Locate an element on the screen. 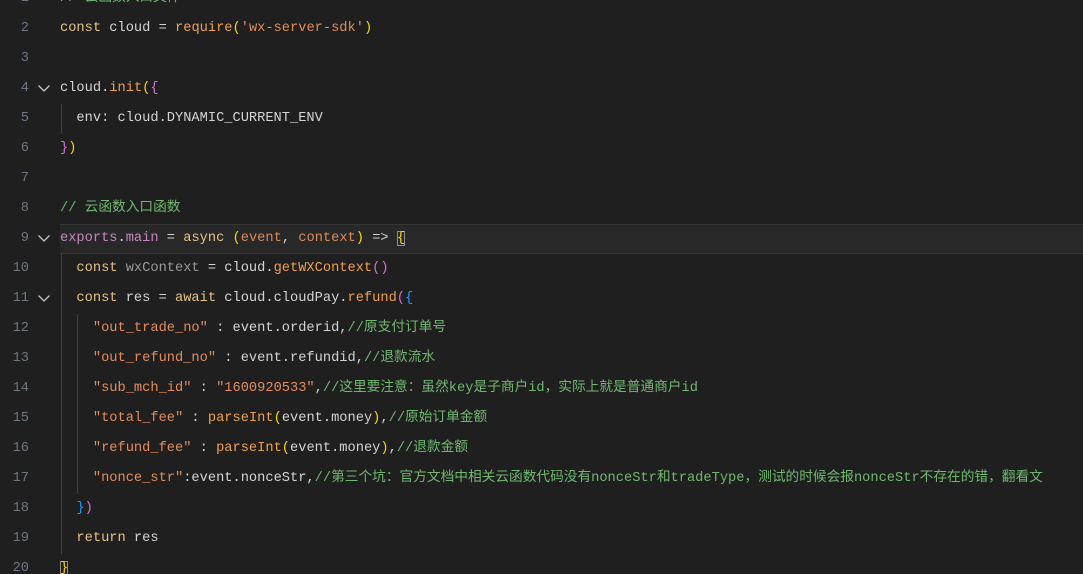 The image size is (1083, 574). code-token: event is located at coordinates (261, 238).